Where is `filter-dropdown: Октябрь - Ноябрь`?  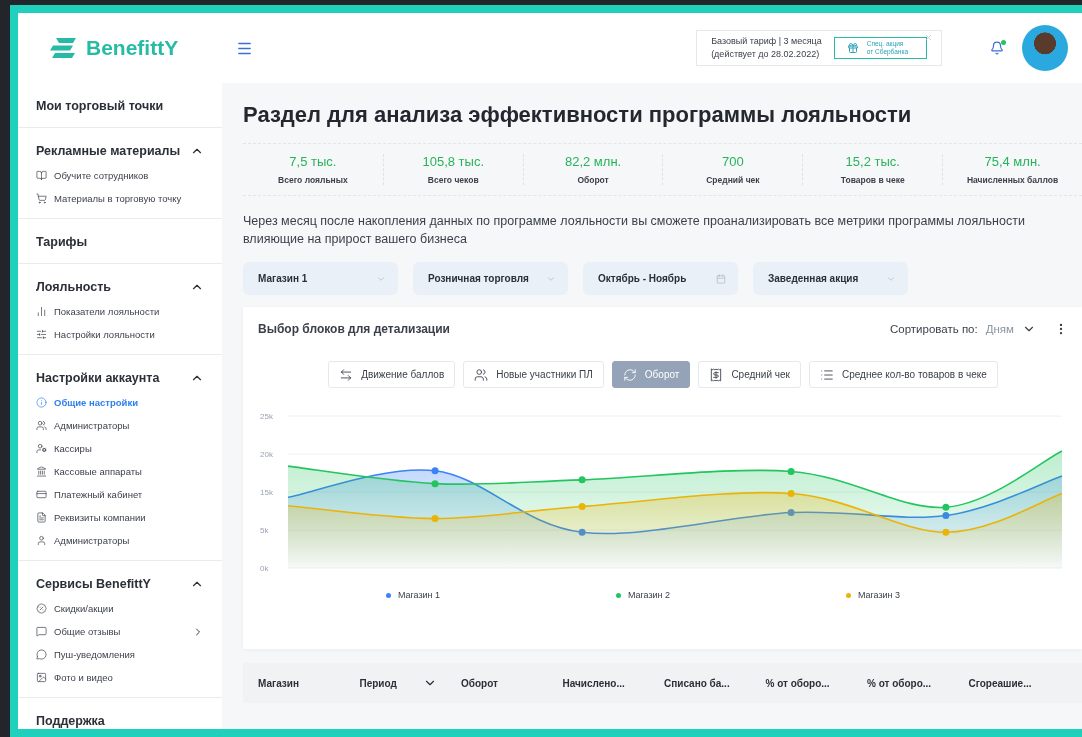 filter-dropdown: Октябрь - Ноябрь is located at coordinates (660, 278).